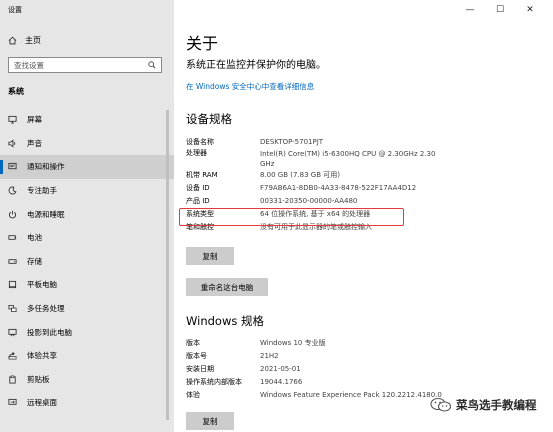  I want to click on spec-key: 产品 ID, so click(198, 200).